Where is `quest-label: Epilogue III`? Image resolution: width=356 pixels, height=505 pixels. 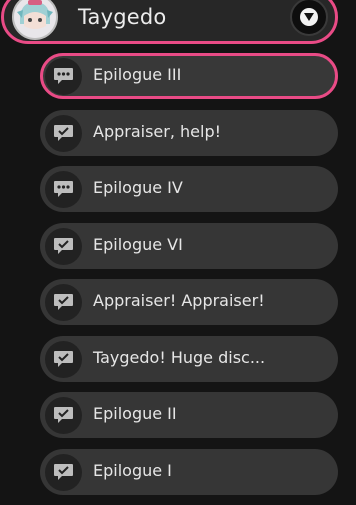
quest-label: Epilogue III is located at coordinates (137, 74).